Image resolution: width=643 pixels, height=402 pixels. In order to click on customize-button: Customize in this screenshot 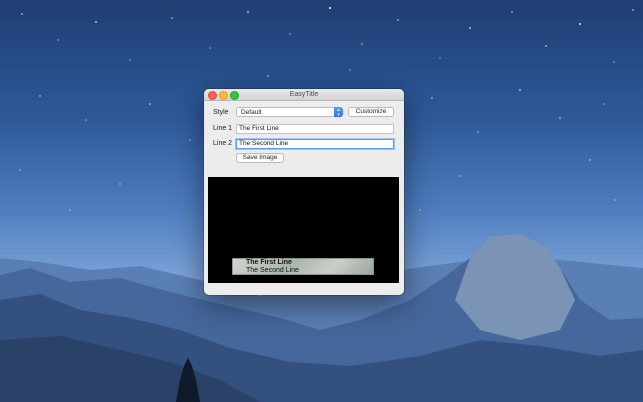, I will do `click(371, 112)`.